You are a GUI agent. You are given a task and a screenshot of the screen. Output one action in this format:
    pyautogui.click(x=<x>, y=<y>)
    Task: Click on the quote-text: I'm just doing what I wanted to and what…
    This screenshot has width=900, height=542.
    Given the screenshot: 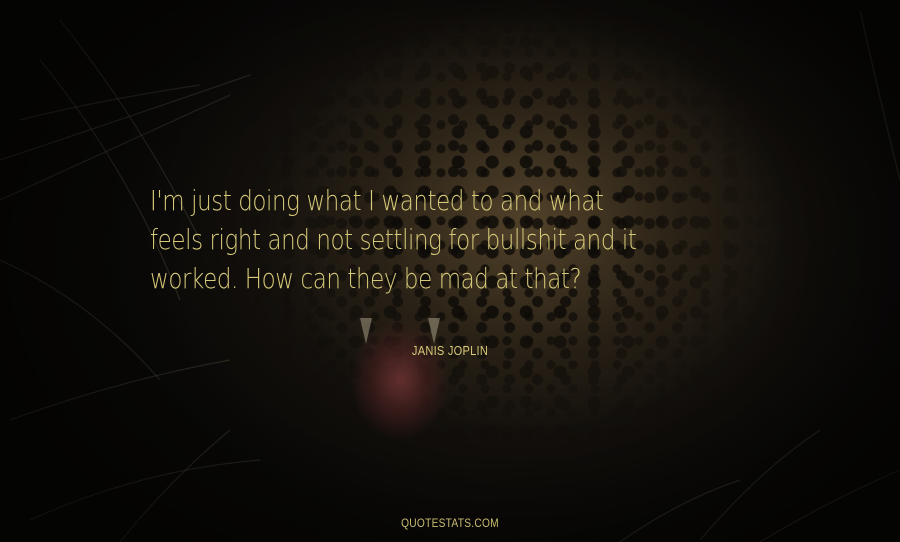 What is the action you would take?
    pyautogui.click(x=404, y=239)
    